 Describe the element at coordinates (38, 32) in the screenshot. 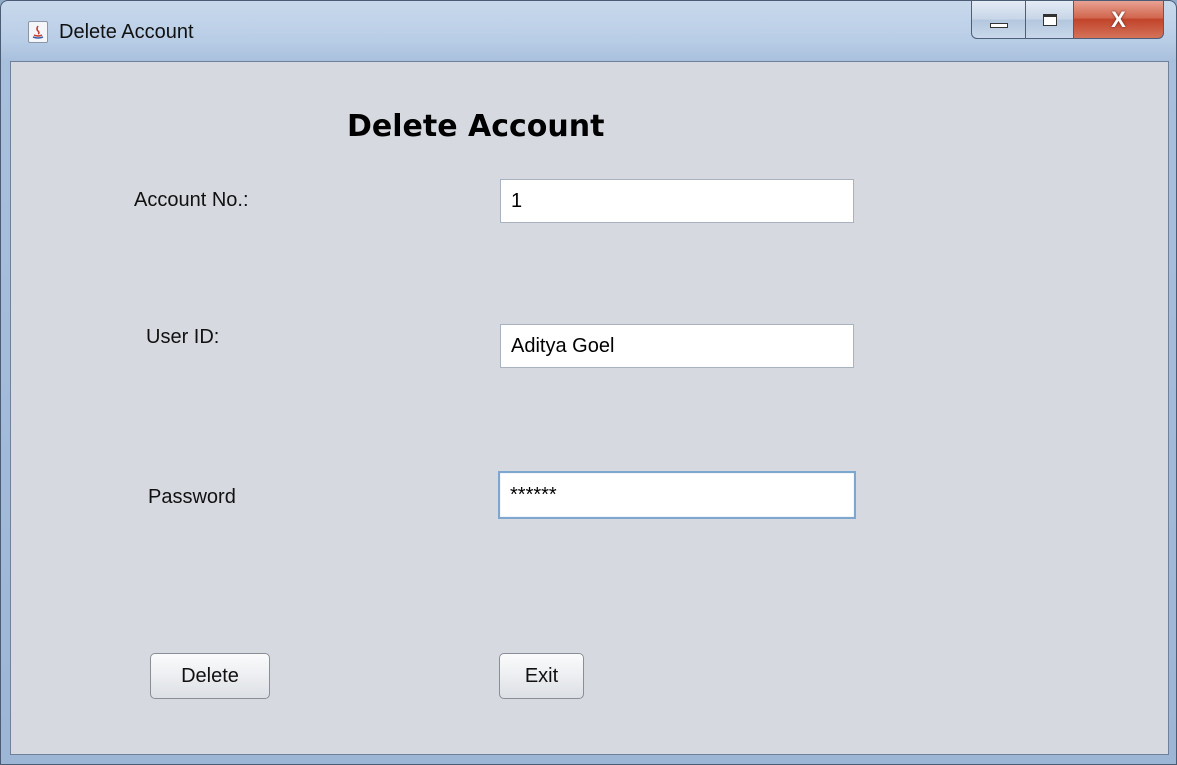

I see `java-icon` at that location.